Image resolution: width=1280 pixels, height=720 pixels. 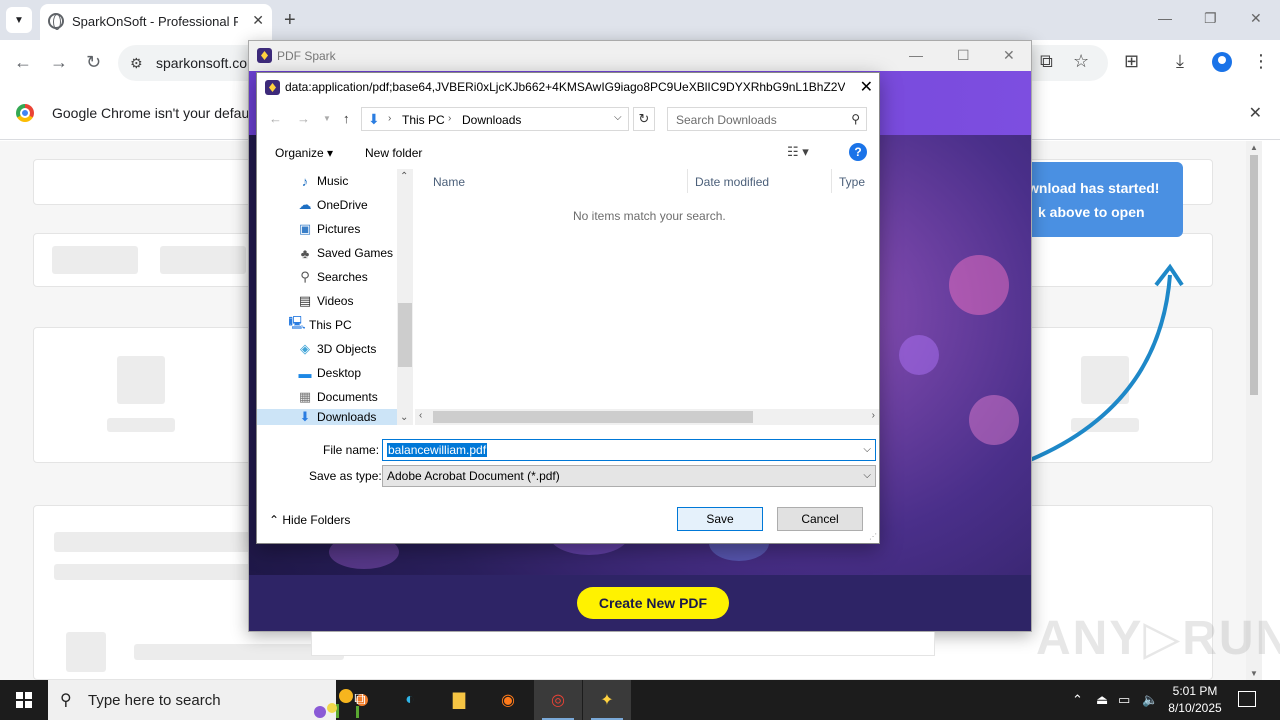 What do you see at coordinates (629, 450) in the screenshot?
I see `file-name-input: balancewilliam.pdf ⌵` at bounding box center [629, 450].